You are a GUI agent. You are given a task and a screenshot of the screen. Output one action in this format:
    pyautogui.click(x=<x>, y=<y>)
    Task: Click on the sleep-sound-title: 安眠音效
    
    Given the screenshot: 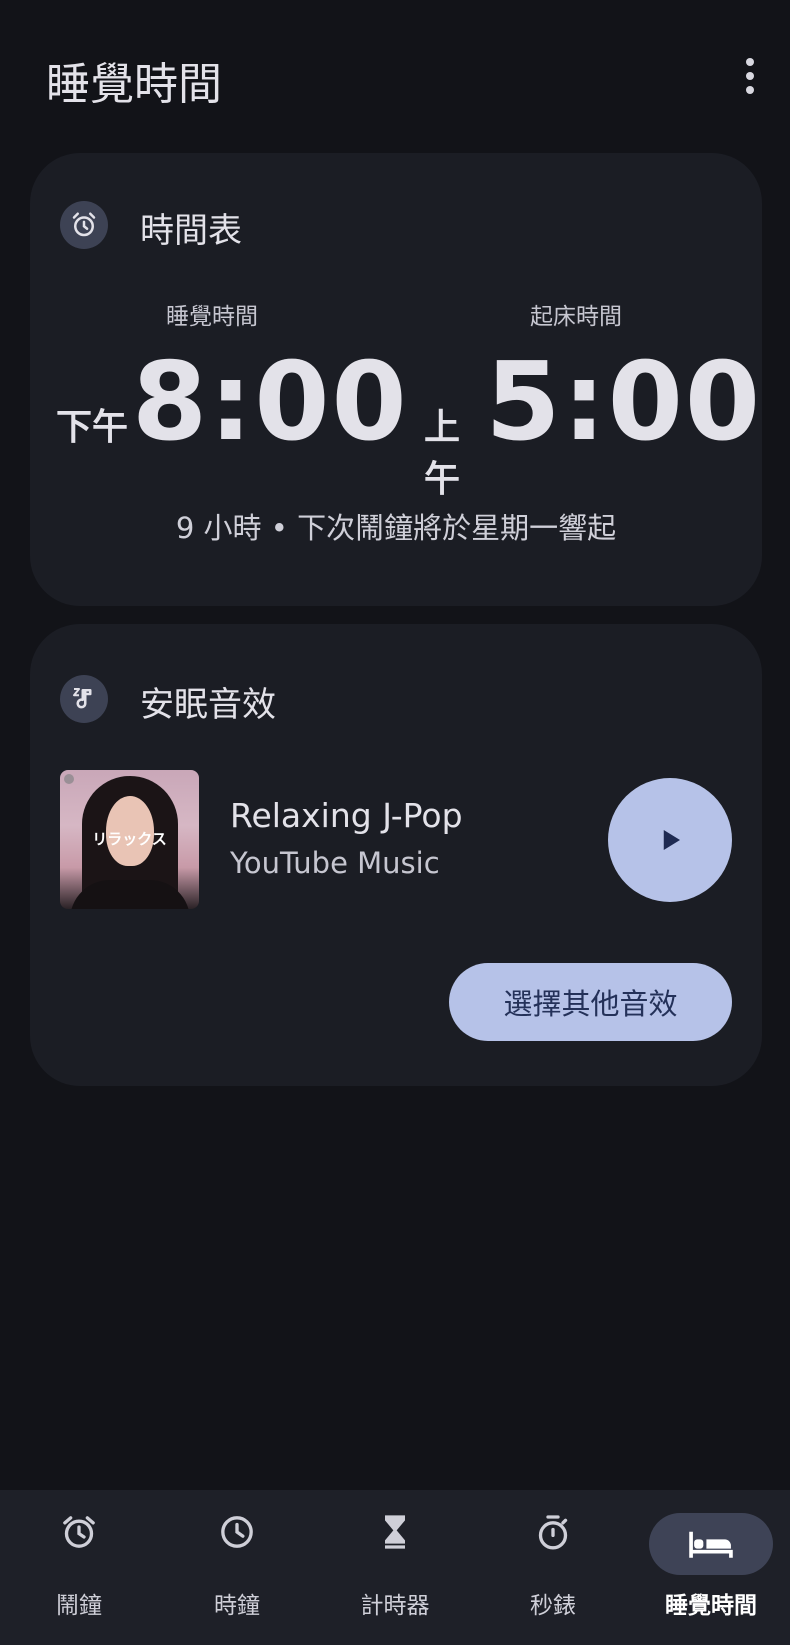 What is the action you would take?
    pyautogui.click(x=208, y=705)
    